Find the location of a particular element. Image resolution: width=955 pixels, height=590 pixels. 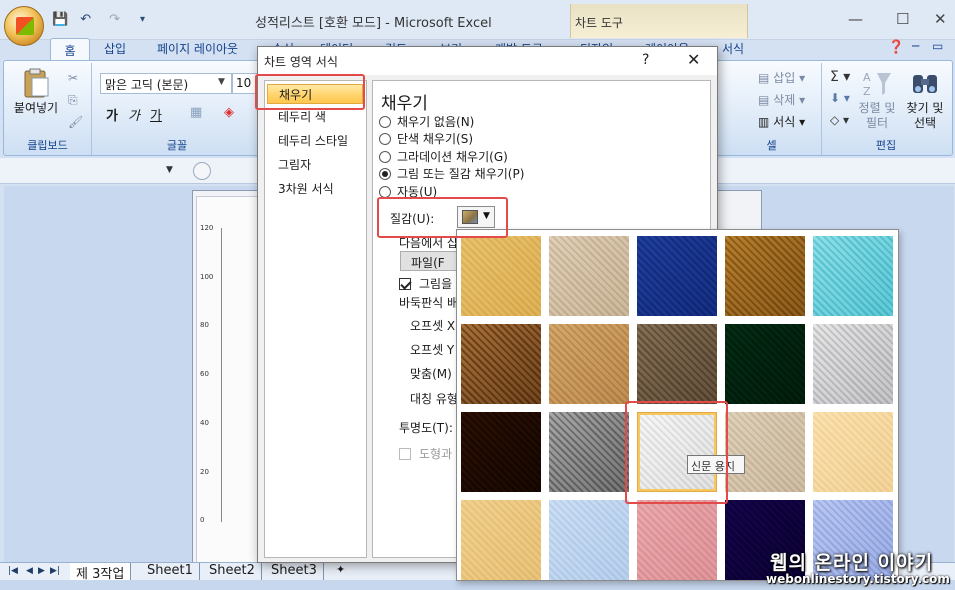

last-sheet-icon: ▶| is located at coordinates (55, 571).